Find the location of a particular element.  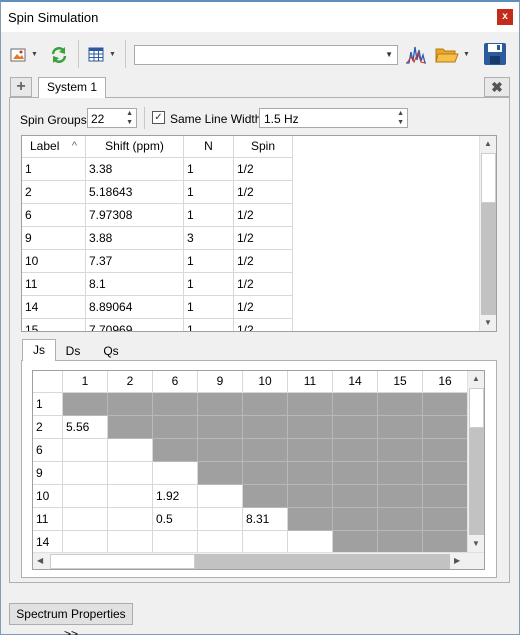

row-header: 2 is located at coordinates (48, 427).